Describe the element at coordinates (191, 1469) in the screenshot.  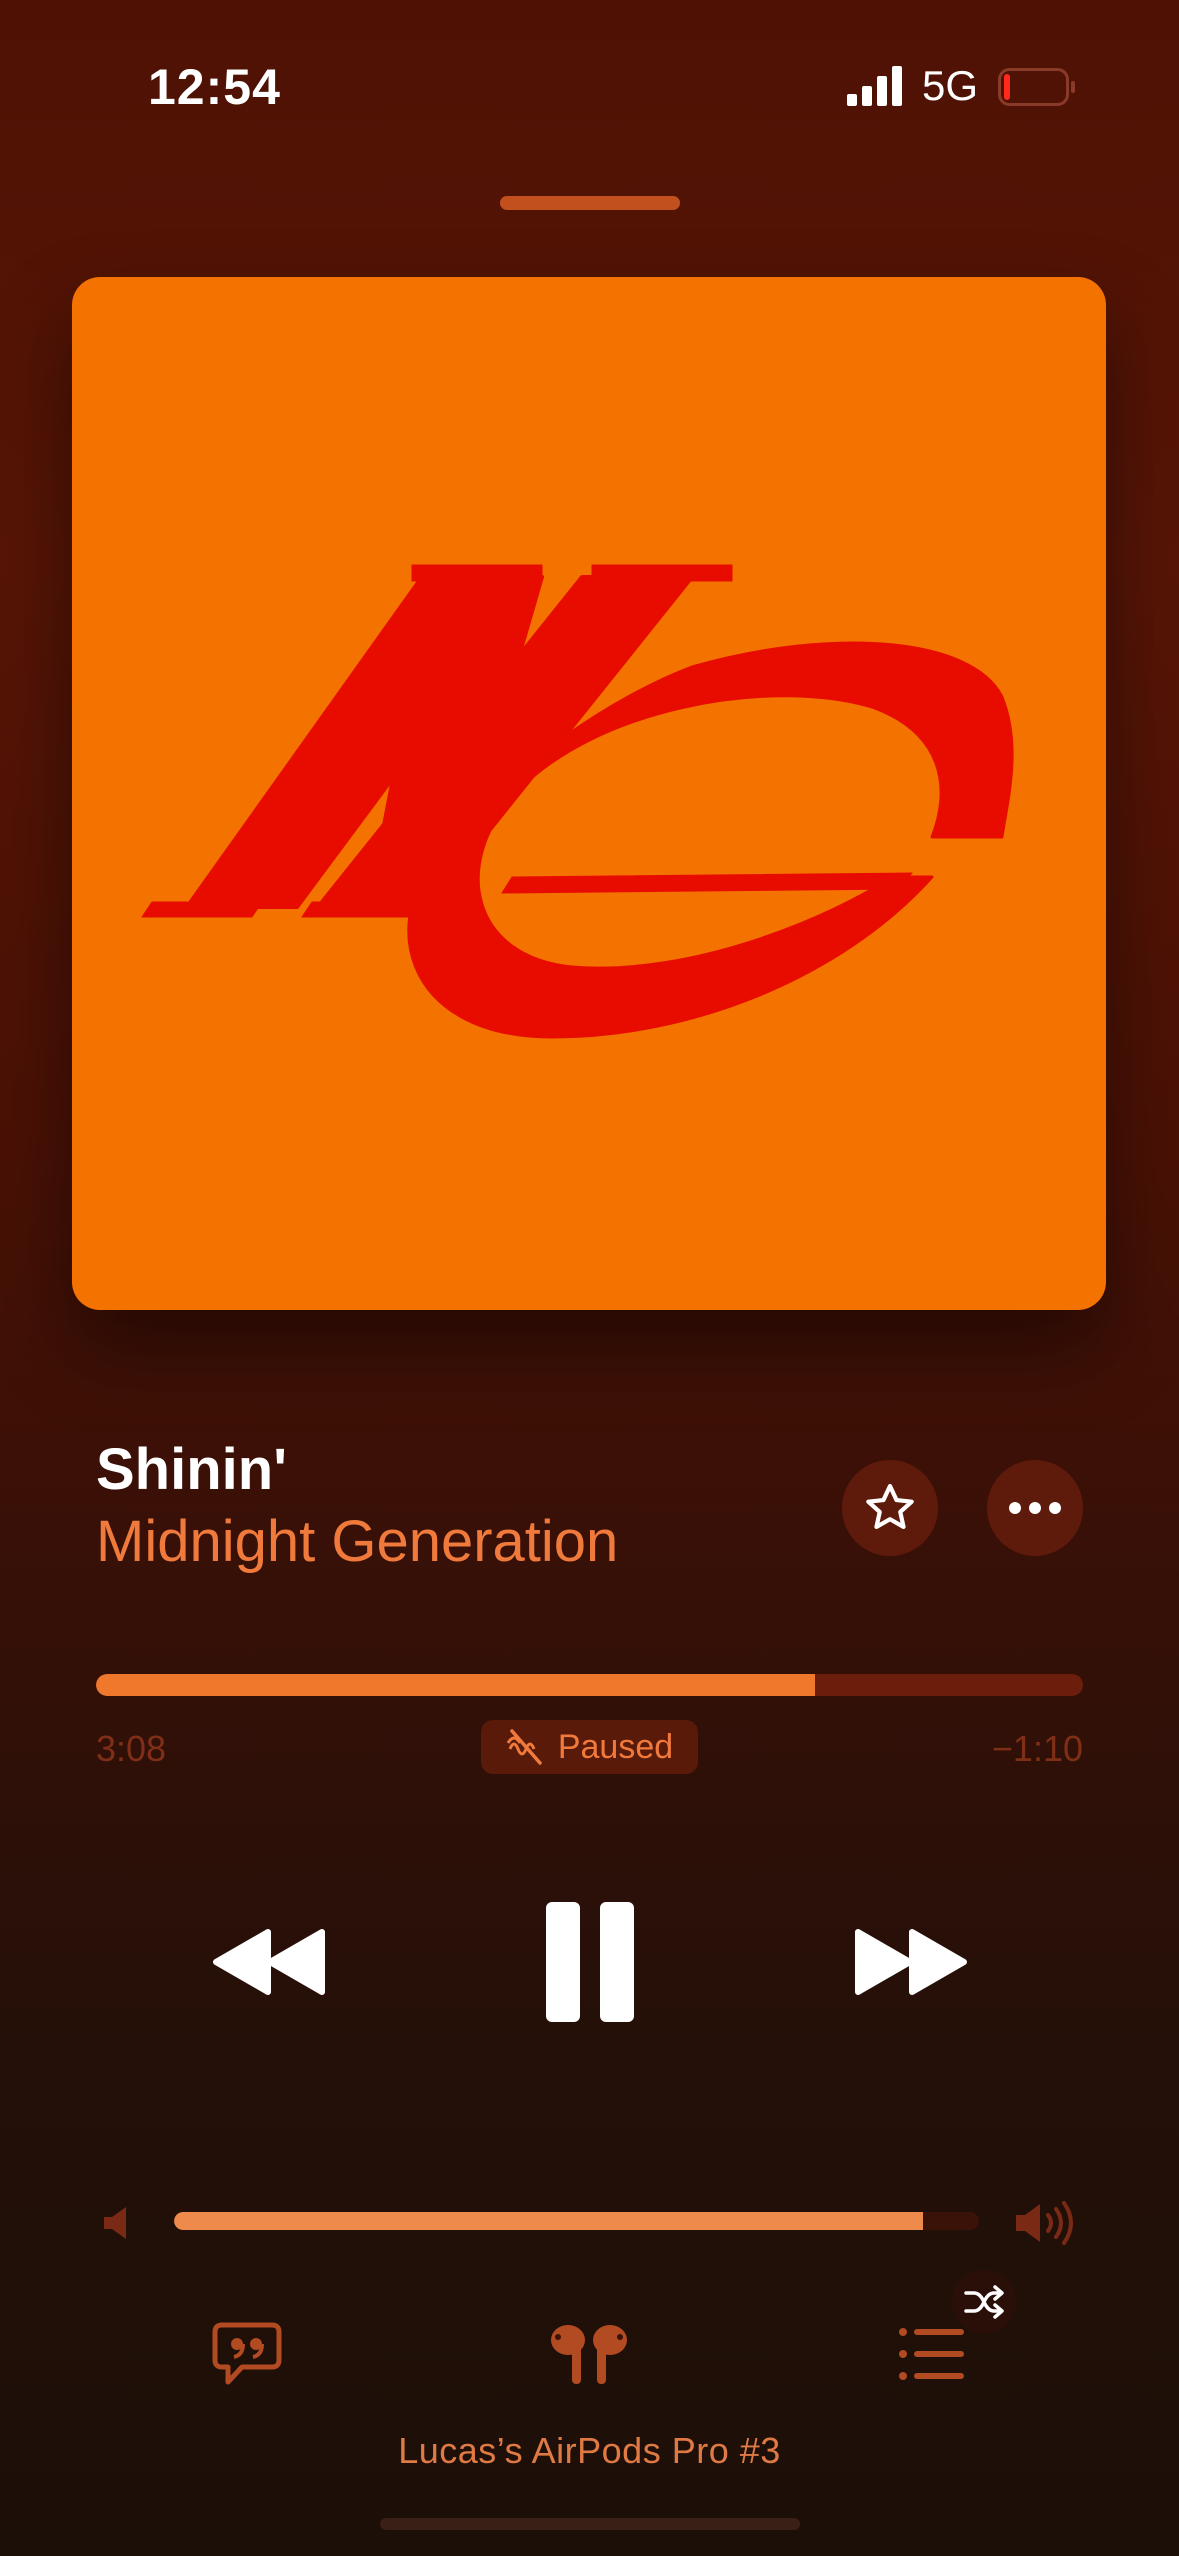
I see `track-title: Shinin'` at that location.